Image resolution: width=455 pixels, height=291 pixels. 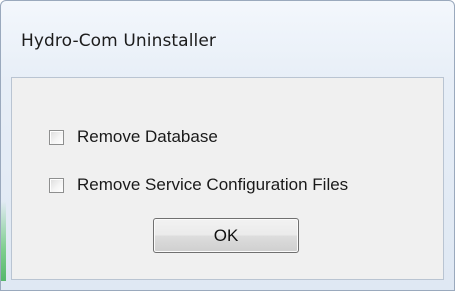 I want to click on remove-database-option: Remove Database, so click(x=133, y=137).